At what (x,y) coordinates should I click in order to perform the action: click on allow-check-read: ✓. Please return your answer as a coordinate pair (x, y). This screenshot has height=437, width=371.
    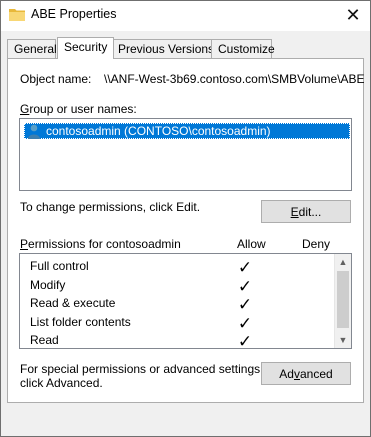
    Looking at the image, I should click on (245, 341).